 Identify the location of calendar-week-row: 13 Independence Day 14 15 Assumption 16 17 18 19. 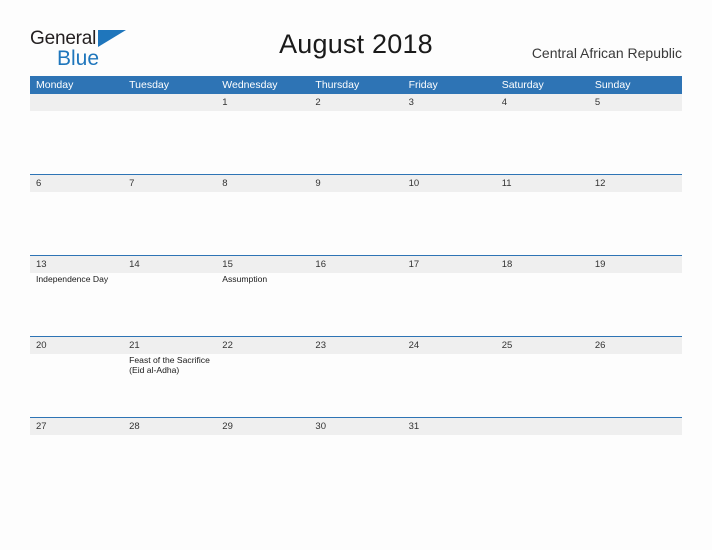
(356, 295).